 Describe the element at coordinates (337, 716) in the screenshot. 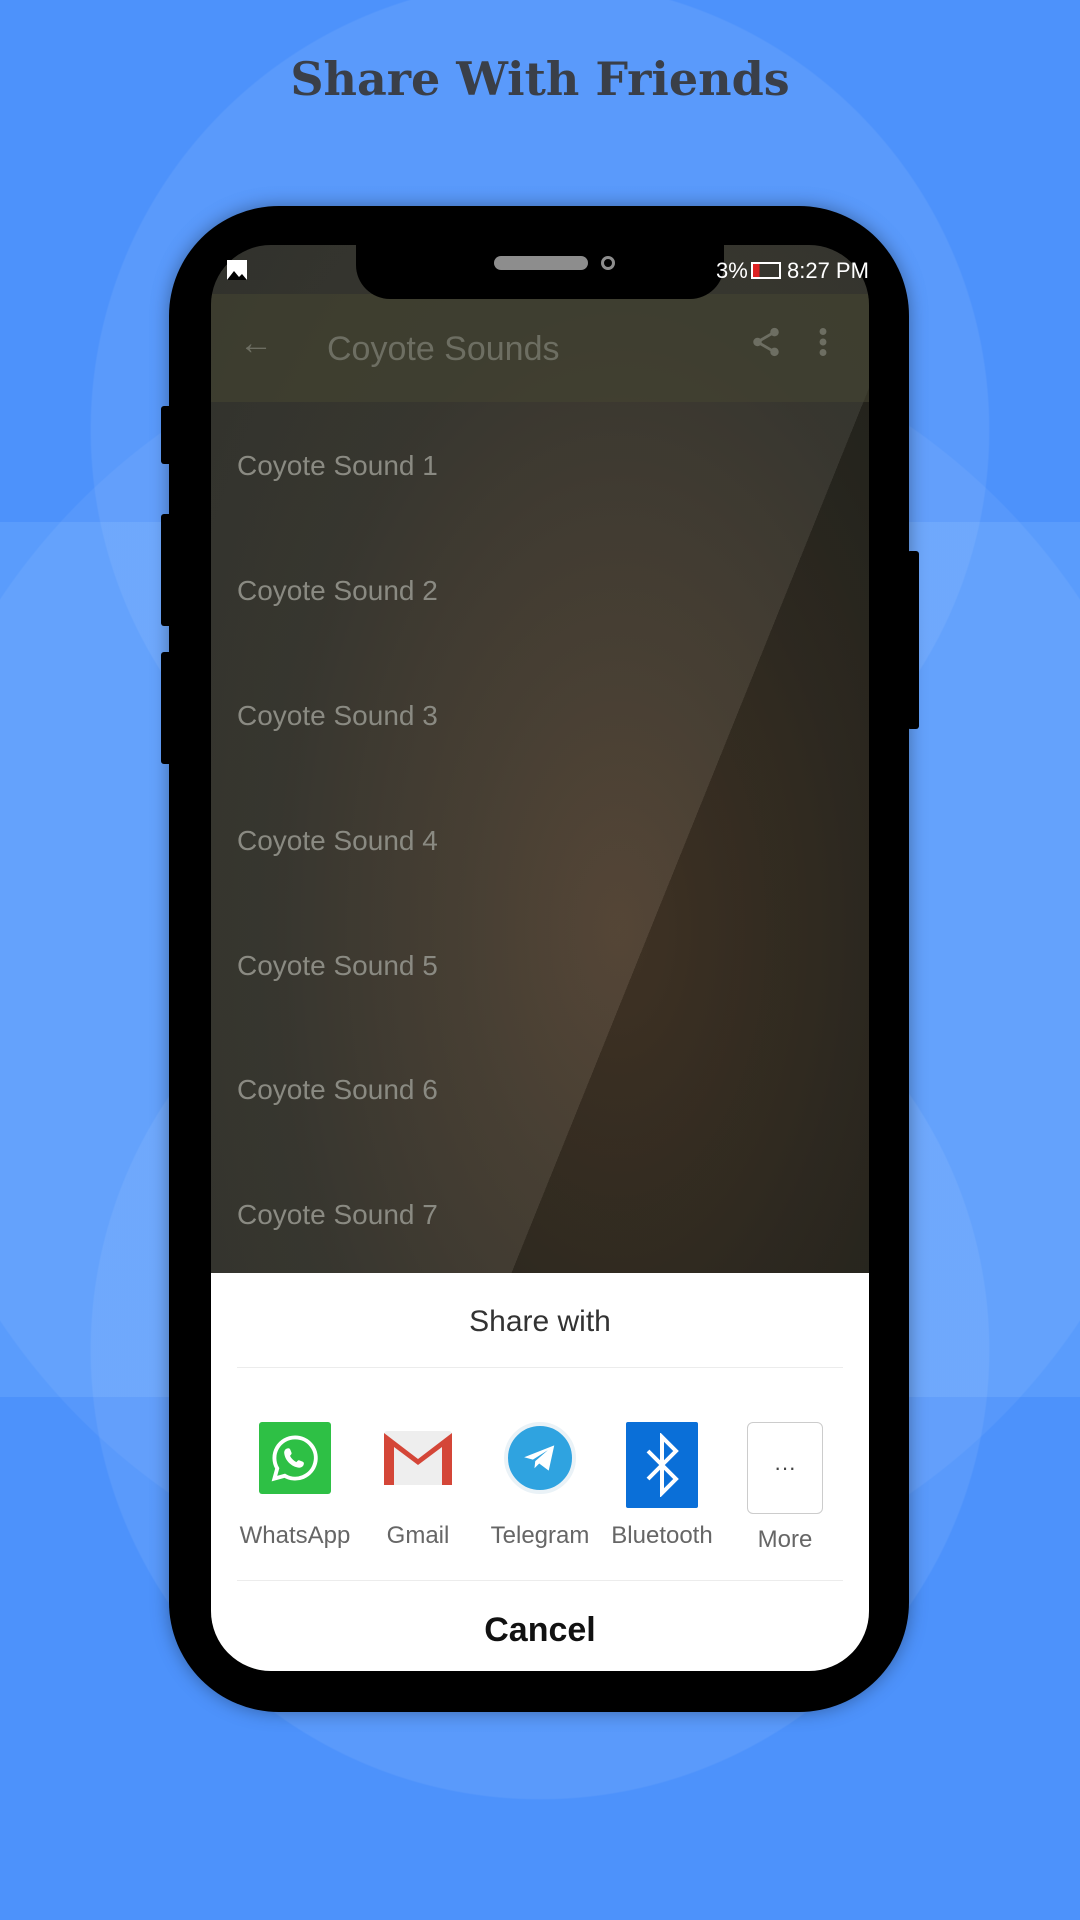

I see `list-item: Coyote Sound 3` at that location.